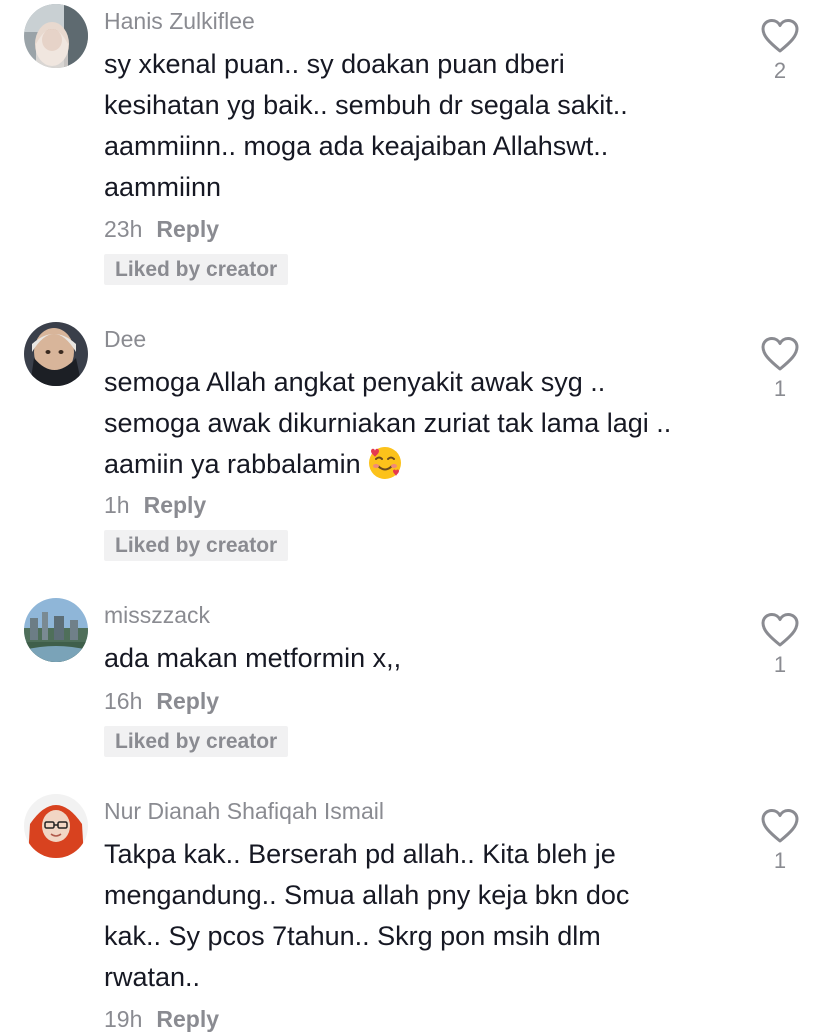 Image resolution: width=828 pixels, height=1035 pixels. What do you see at coordinates (334, 64) in the screenshot?
I see `comment-line: sy xkenal puan.. sy doakan puan dberi` at bounding box center [334, 64].